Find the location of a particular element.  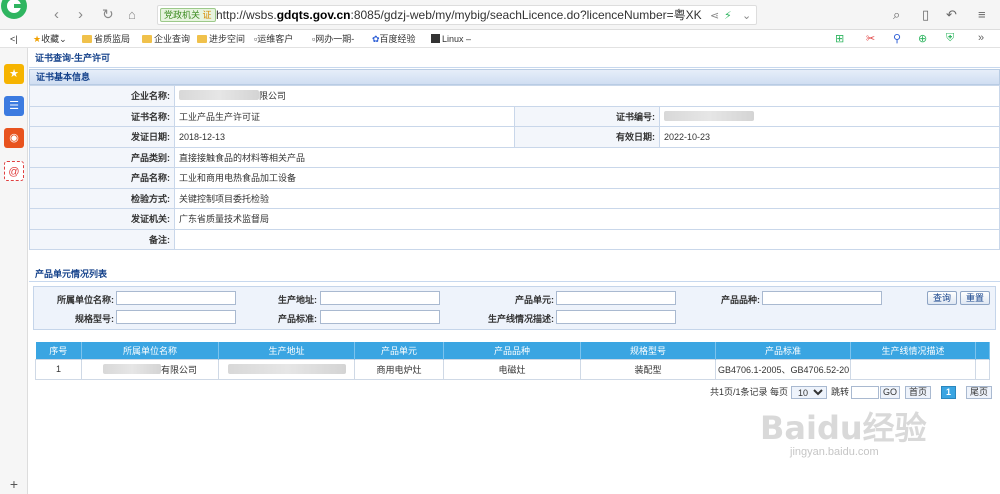

forward-icon: › is located at coordinates (80, 14).